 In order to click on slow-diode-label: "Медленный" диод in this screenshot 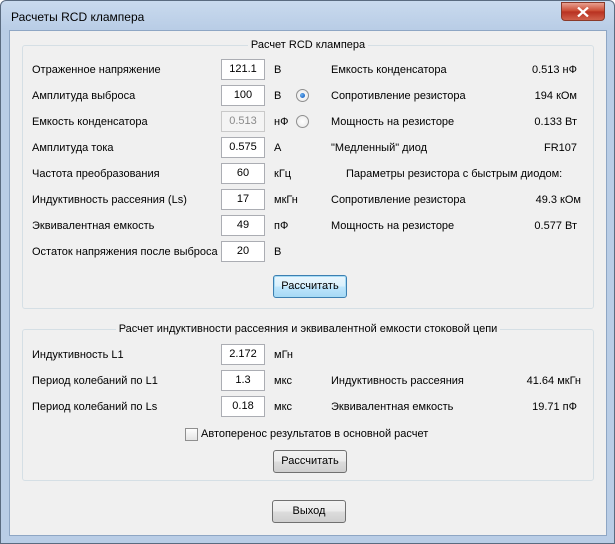, I will do `click(379, 148)`.